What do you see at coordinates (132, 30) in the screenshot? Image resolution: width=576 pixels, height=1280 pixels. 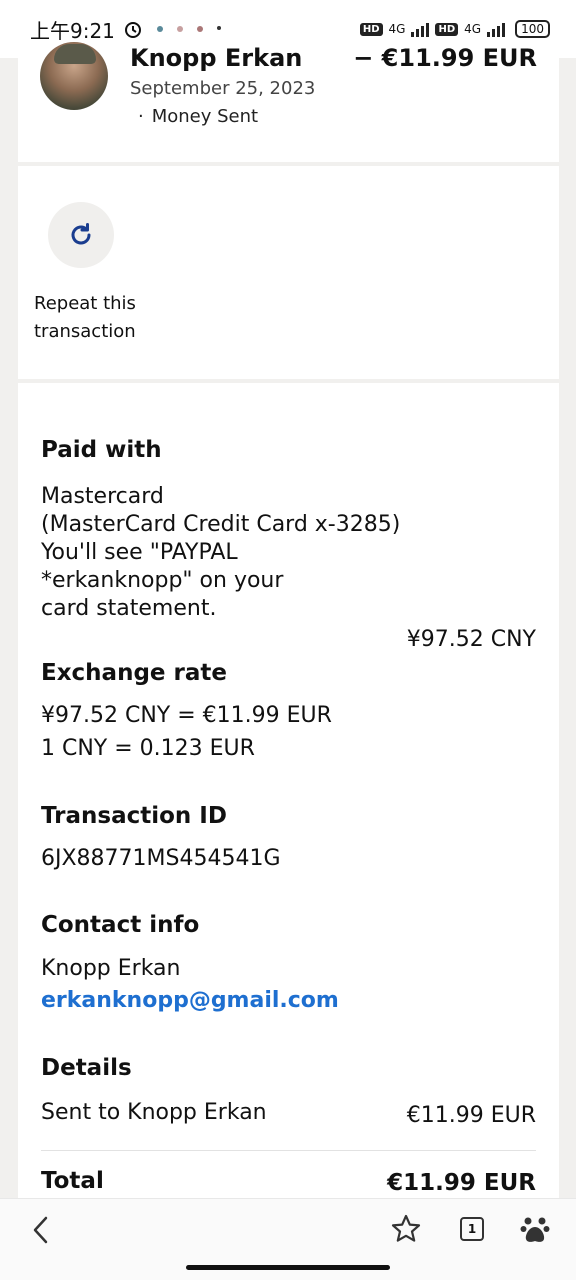 I see `alarm-icon` at bounding box center [132, 30].